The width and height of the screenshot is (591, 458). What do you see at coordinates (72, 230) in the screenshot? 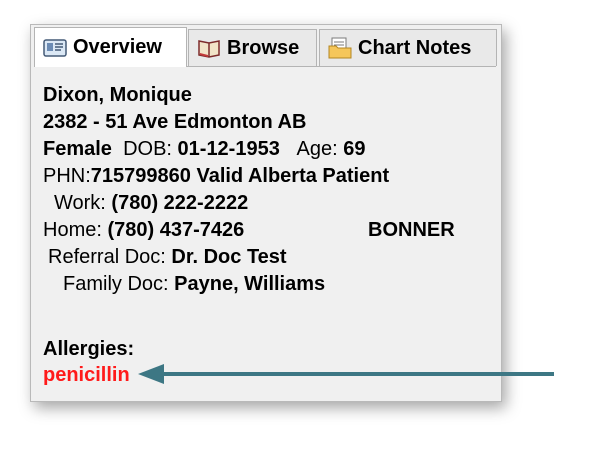
I see `home-label: Home:` at bounding box center [72, 230].